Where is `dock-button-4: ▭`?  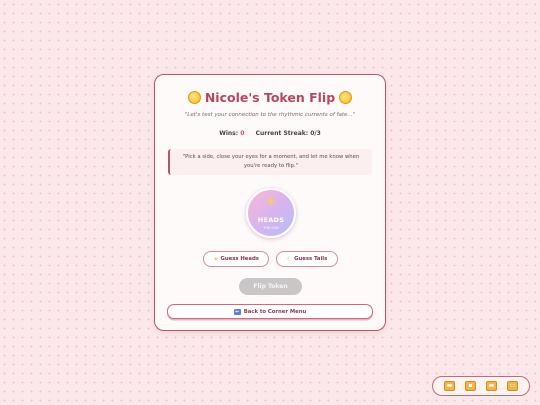 dock-button-4: ▭ is located at coordinates (512, 386).